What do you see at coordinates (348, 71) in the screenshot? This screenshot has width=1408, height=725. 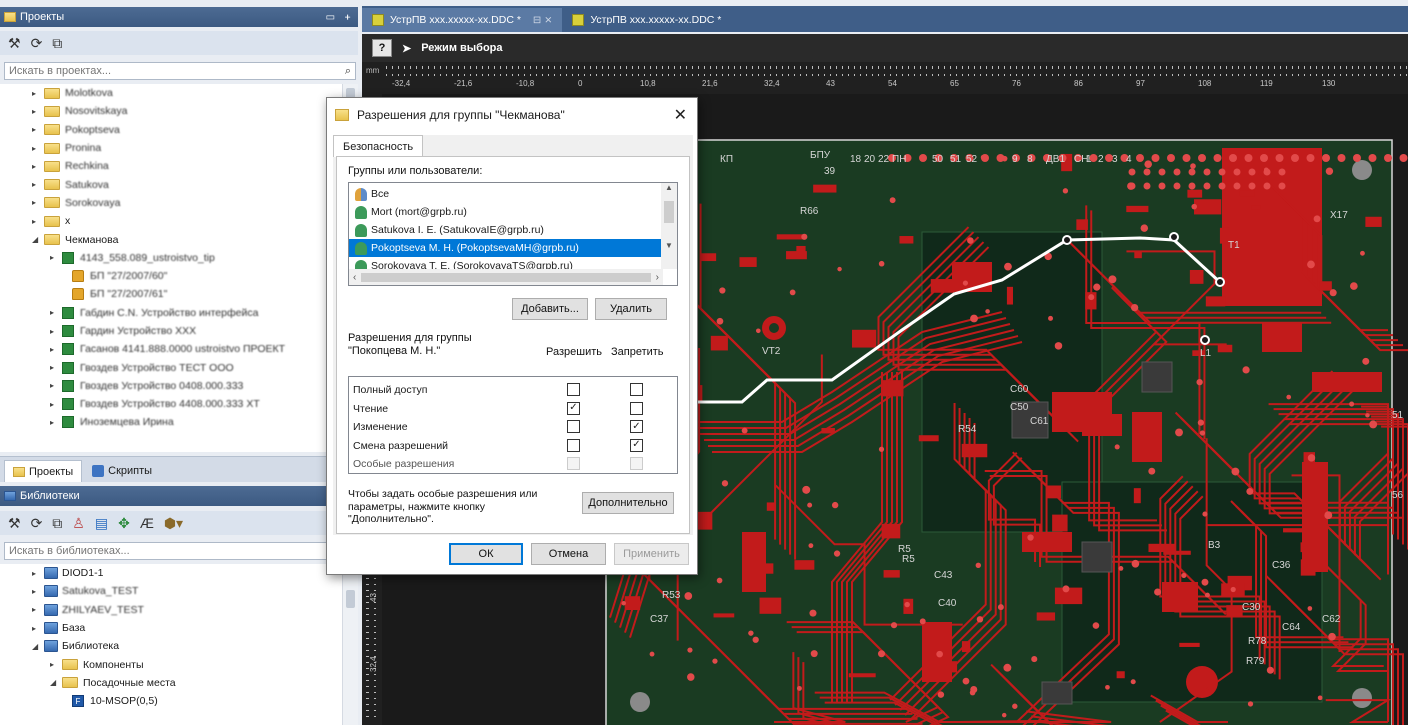 I see `search-icon: ⌕` at bounding box center [348, 71].